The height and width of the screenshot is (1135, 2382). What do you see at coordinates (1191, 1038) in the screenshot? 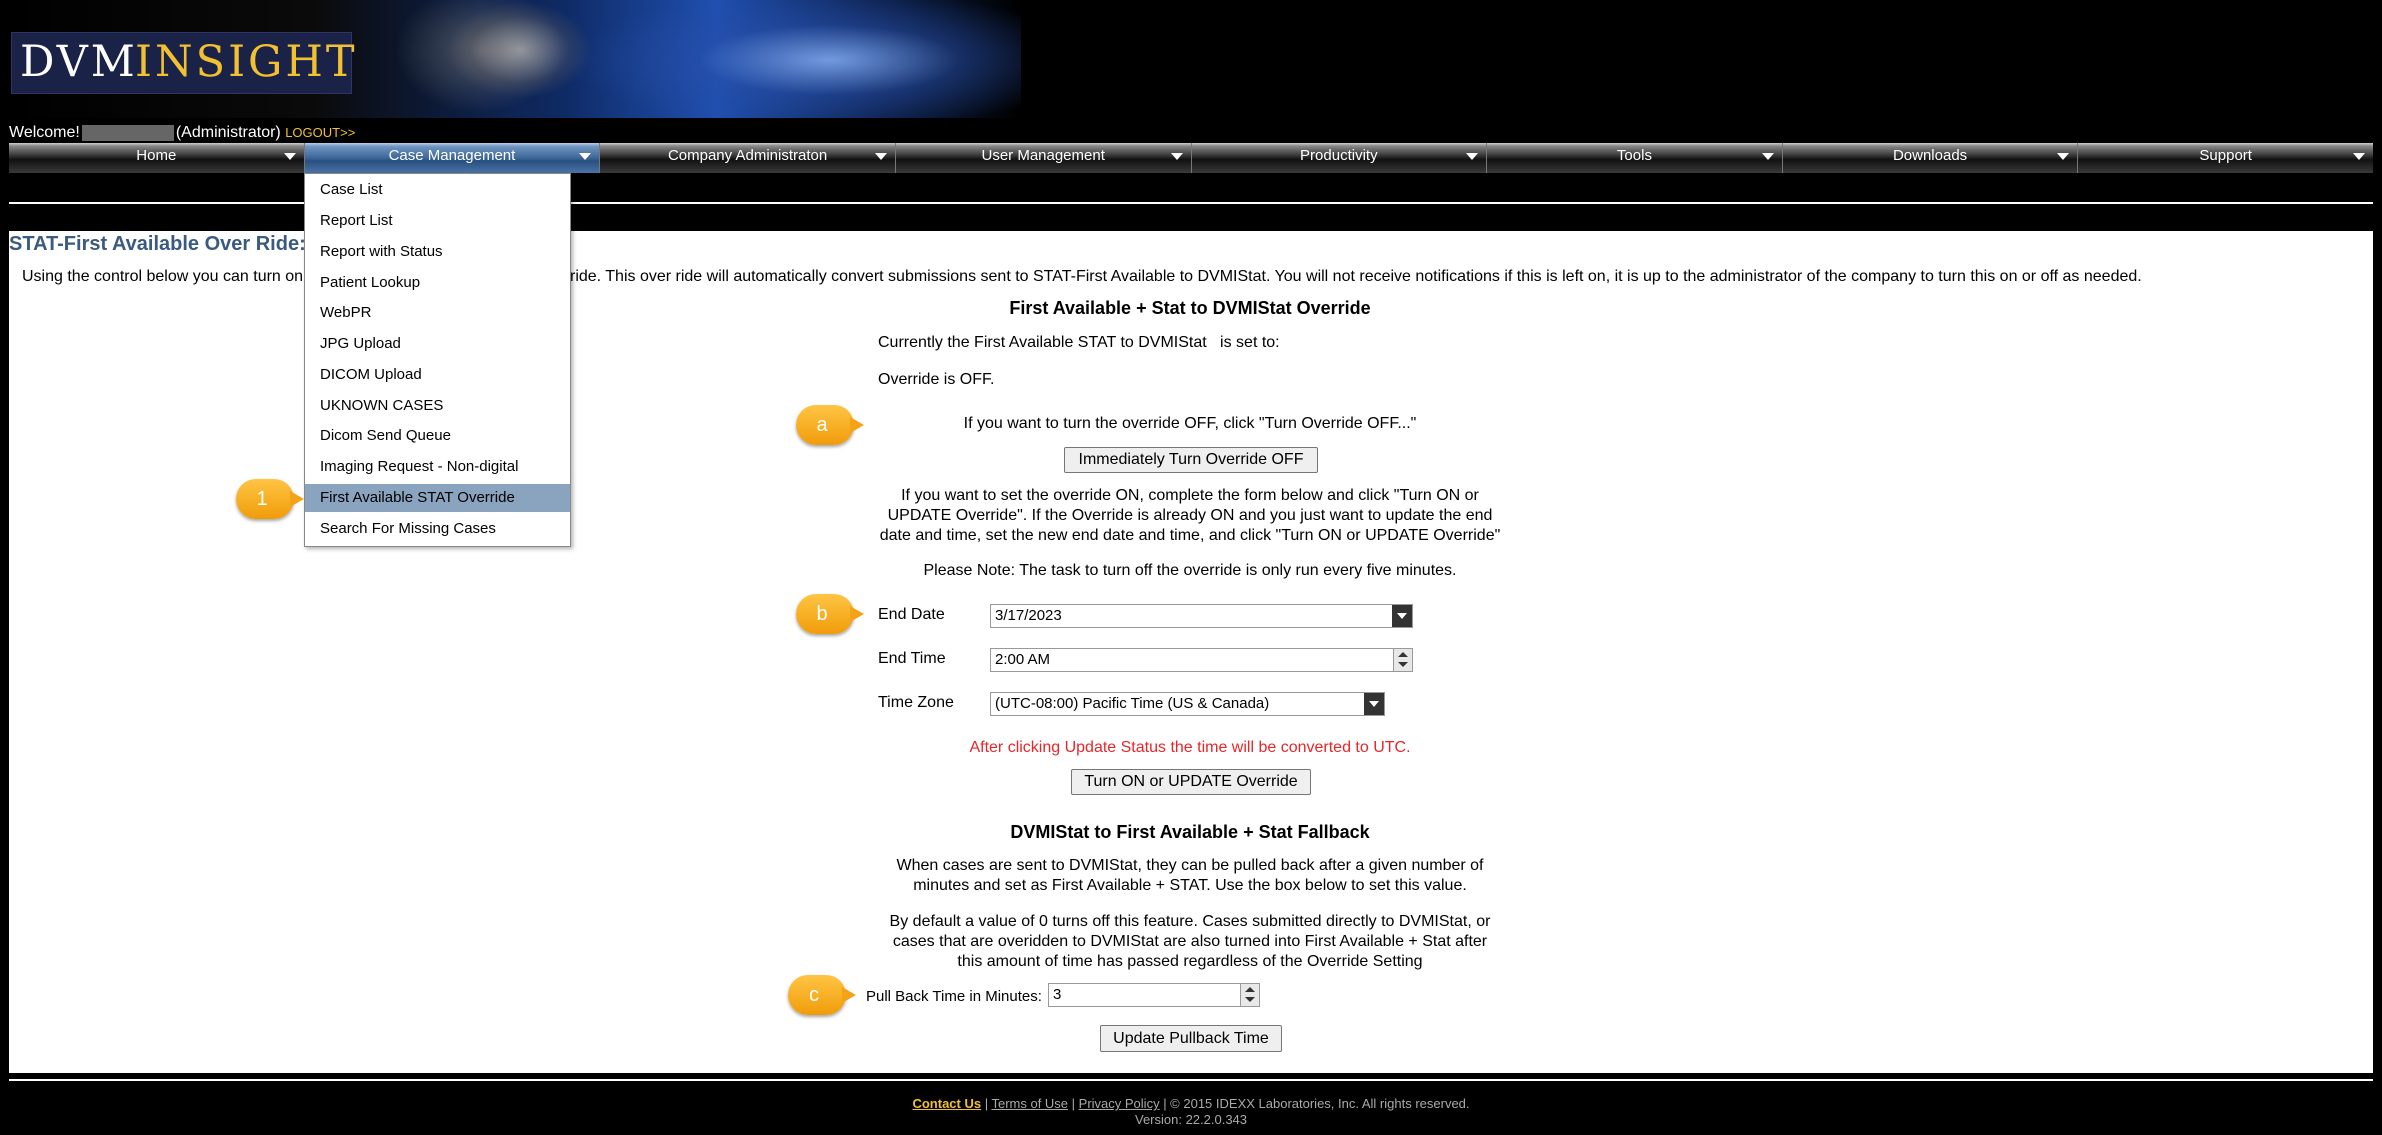
I see `update-pullback-time-button: Update Pullback Time` at bounding box center [1191, 1038].